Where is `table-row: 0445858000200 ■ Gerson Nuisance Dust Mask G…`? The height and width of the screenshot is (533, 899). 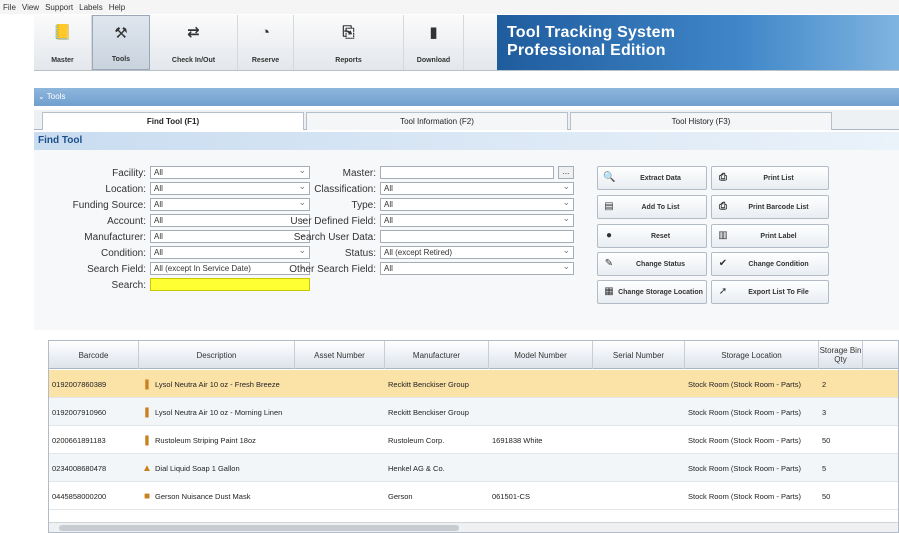
table-row: 0445858000200 ■ Gerson Nuisance Dust Mask G… is located at coordinates (473, 496).